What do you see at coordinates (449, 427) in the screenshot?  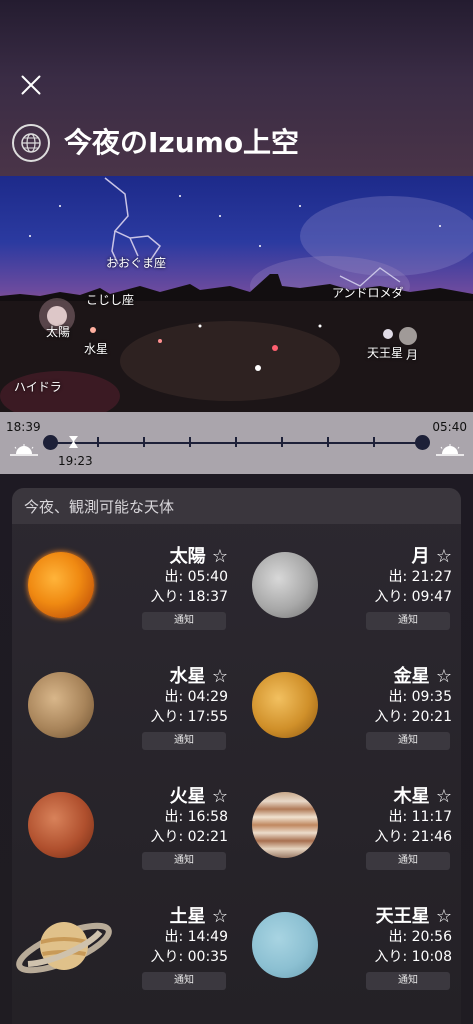 I see `sunrise-time: 05:40` at bounding box center [449, 427].